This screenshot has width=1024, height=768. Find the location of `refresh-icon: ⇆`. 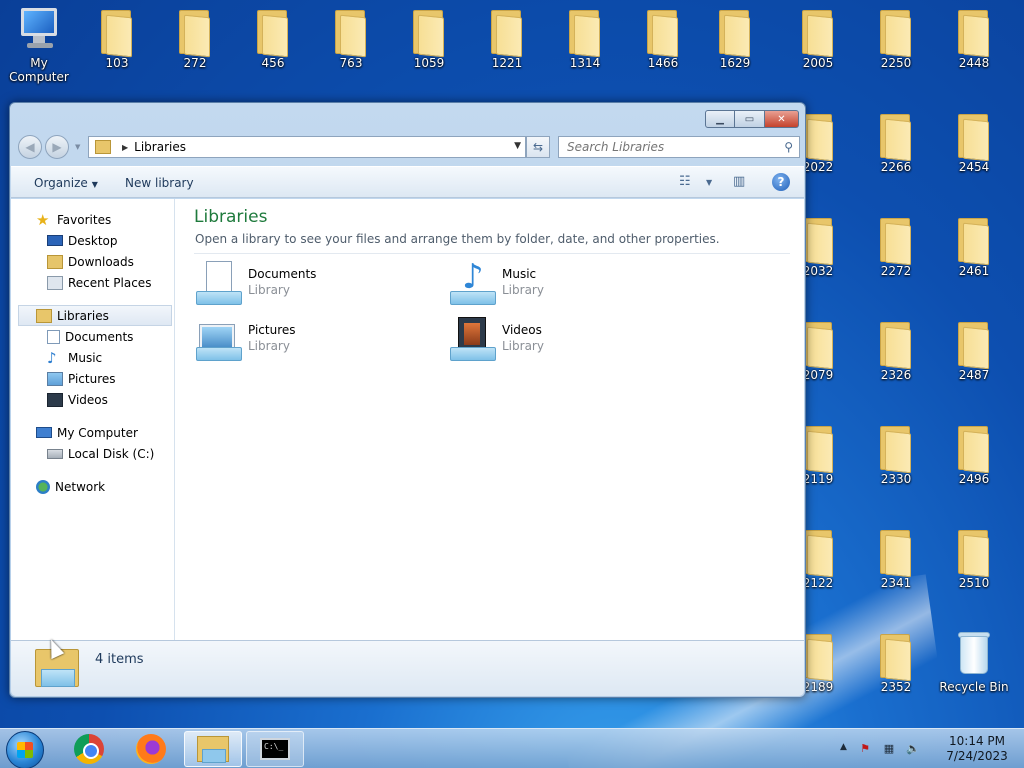

refresh-icon: ⇆ is located at coordinates (538, 147).